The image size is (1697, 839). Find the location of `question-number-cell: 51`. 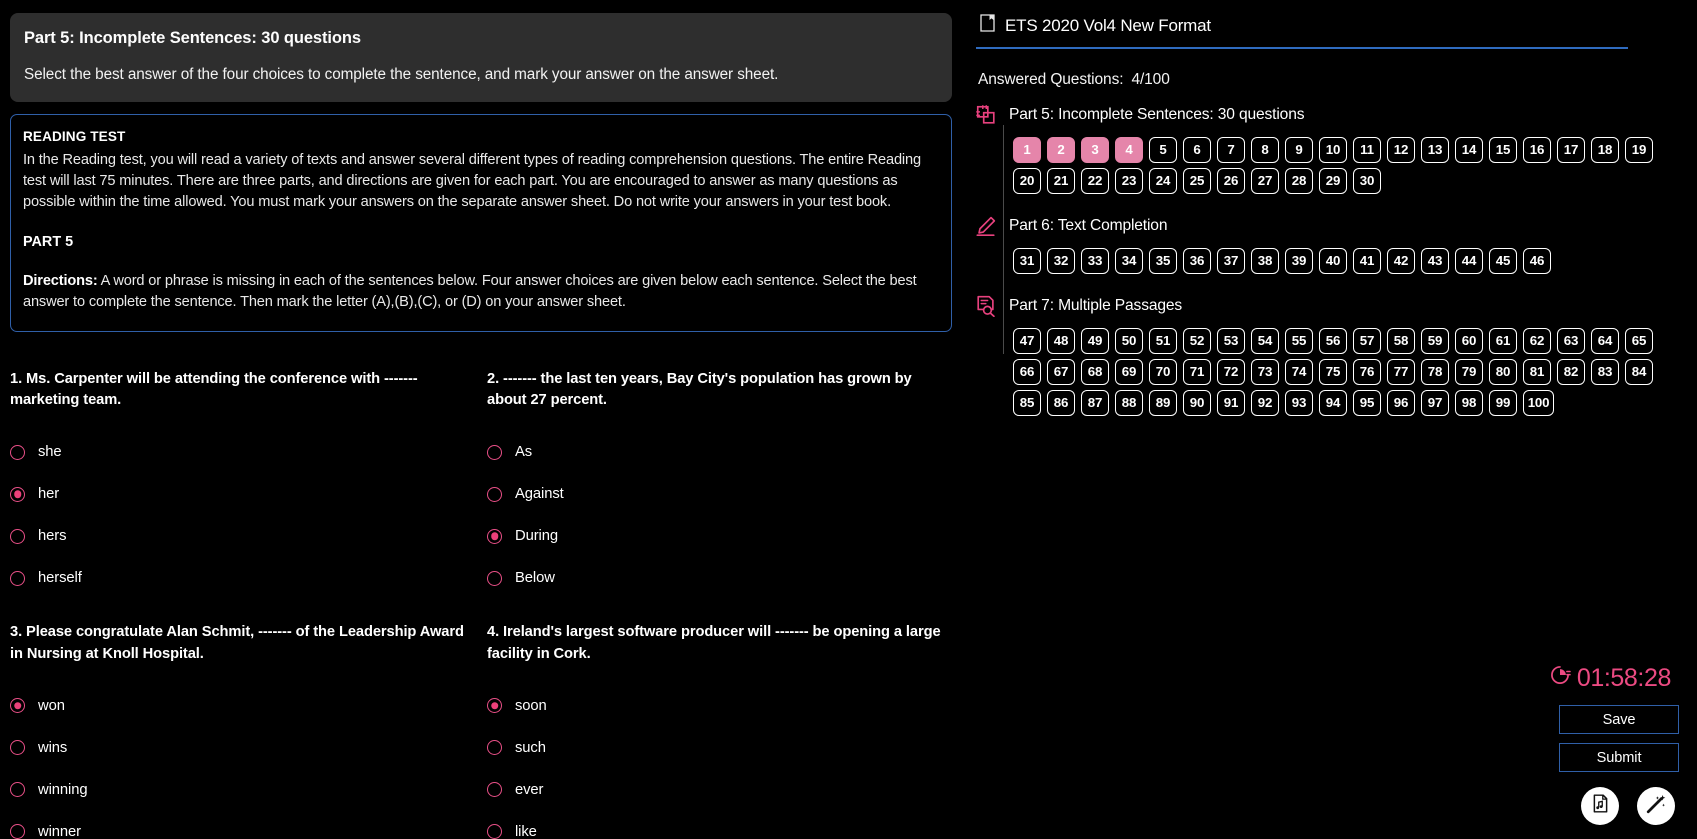

question-number-cell: 51 is located at coordinates (1163, 340).